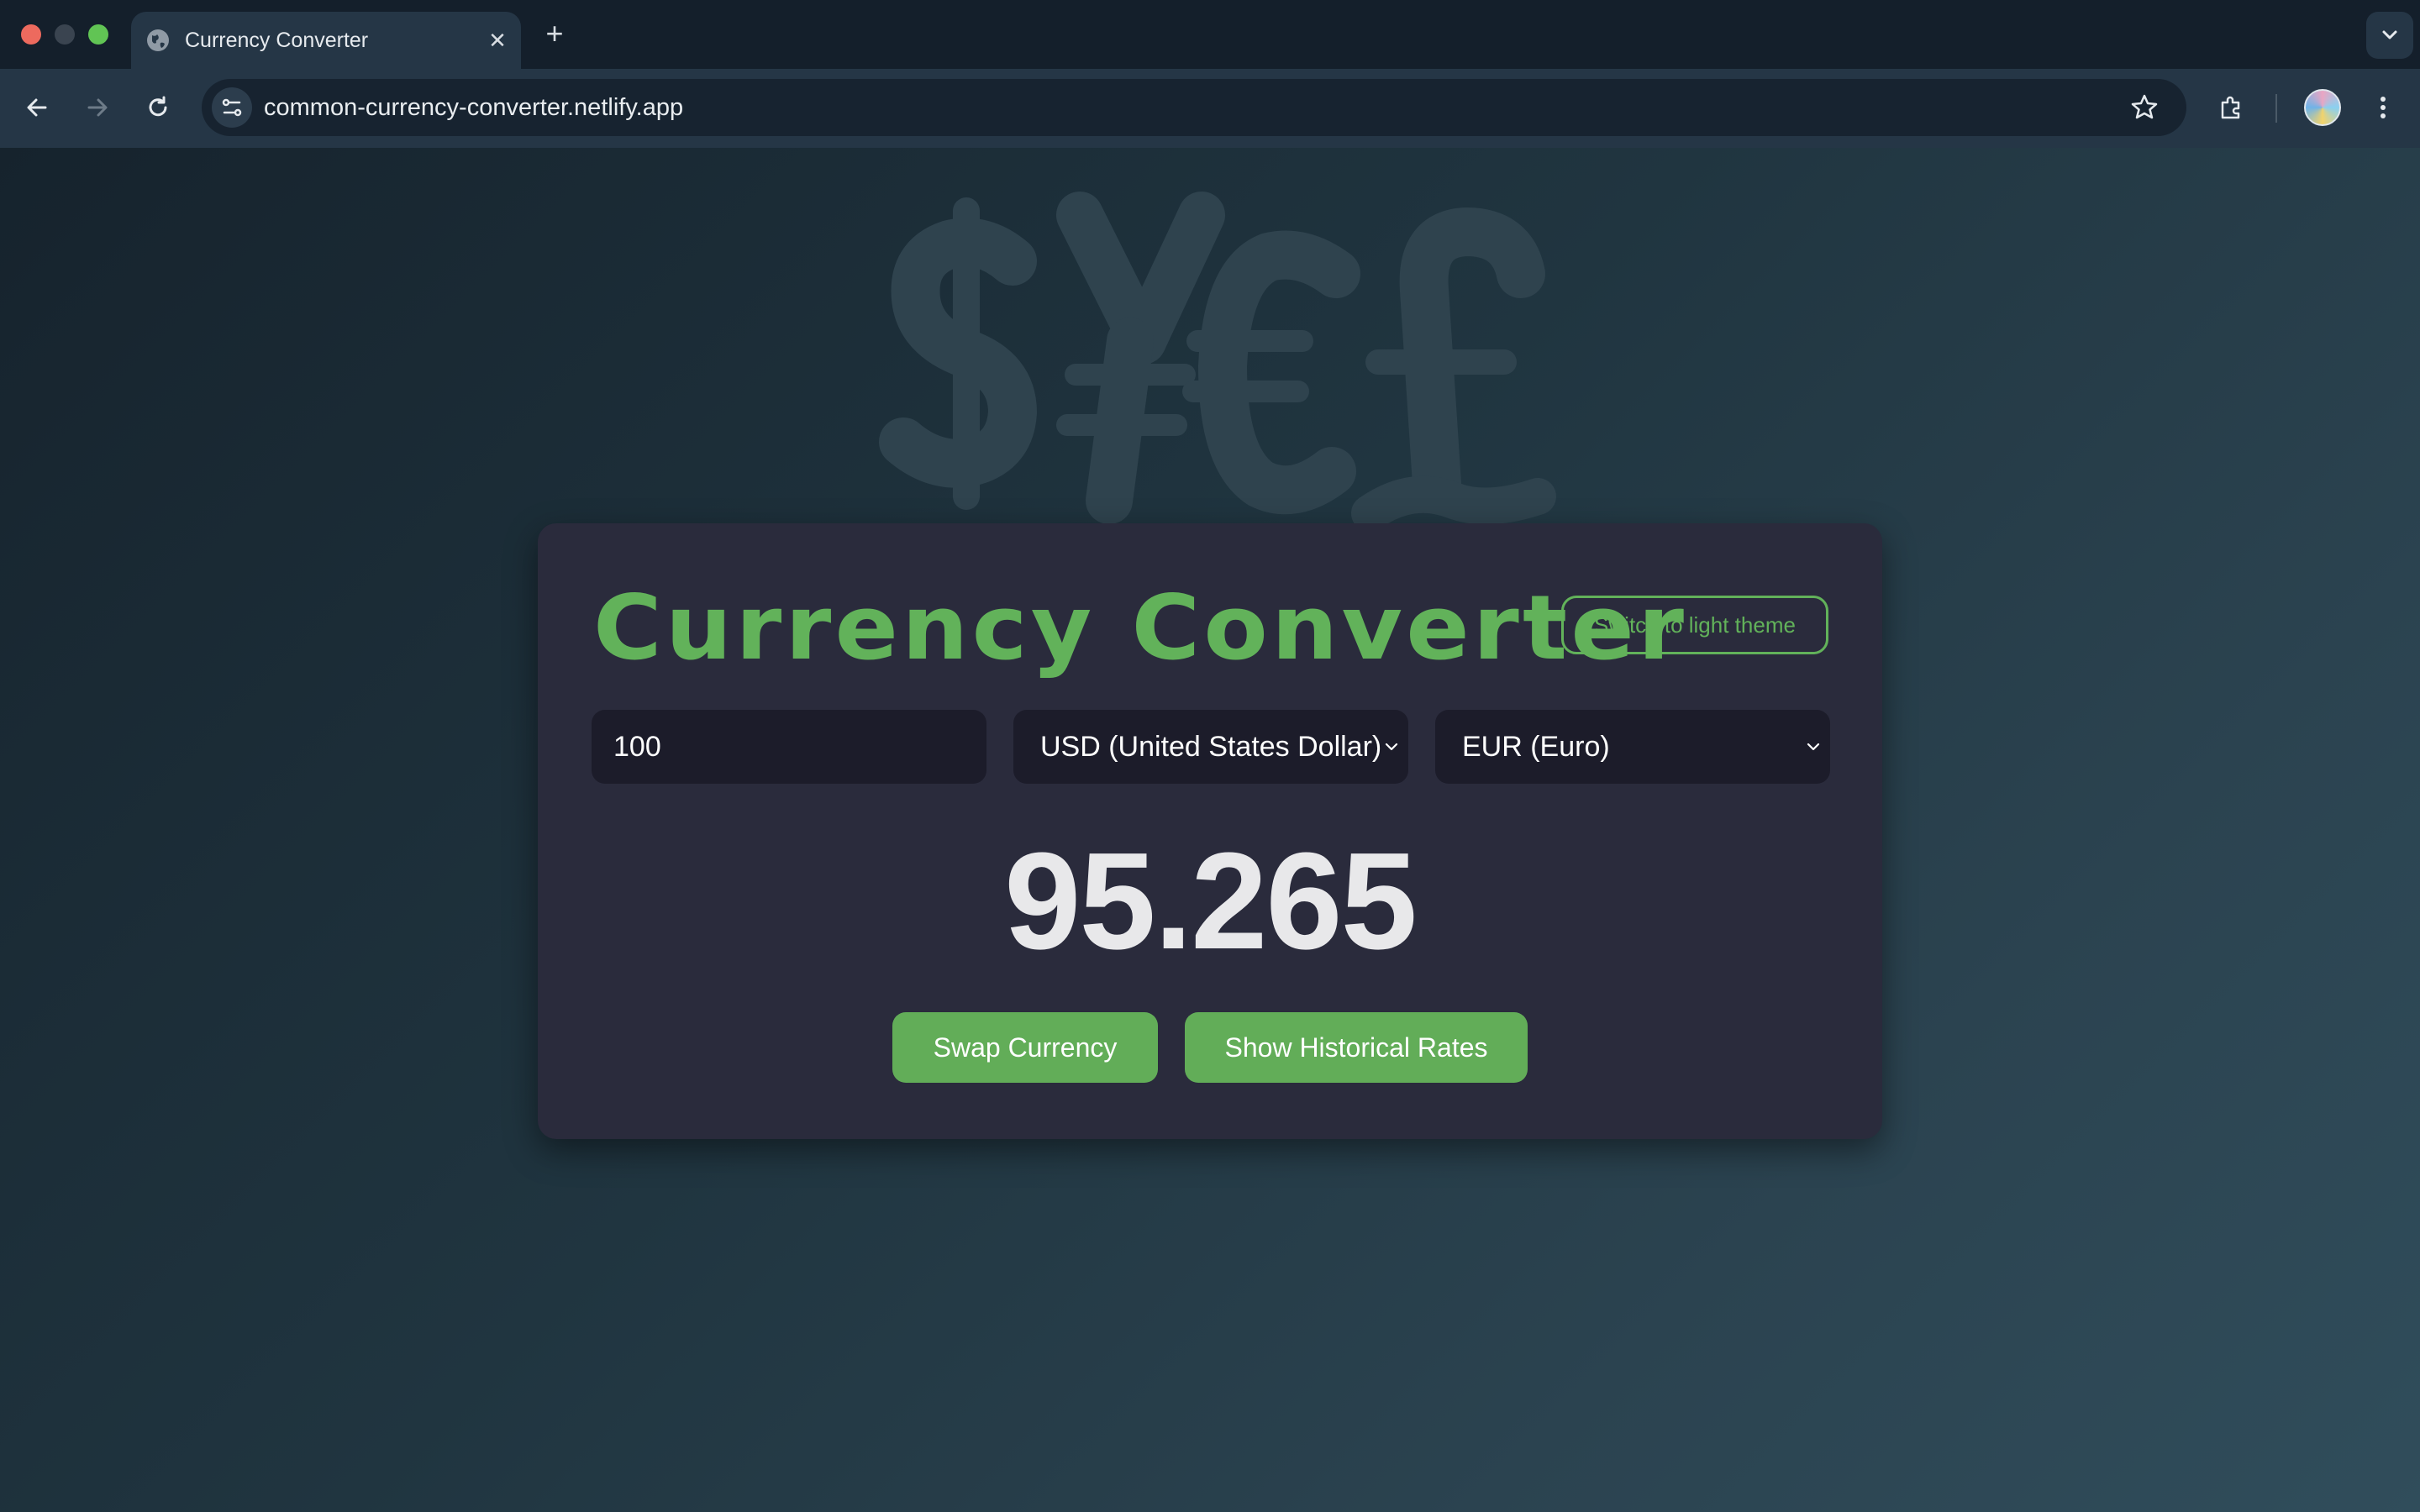  Describe the element at coordinates (1194, 107) in the screenshot. I see `address-bar: common-currency-converter.netlify.app` at that location.